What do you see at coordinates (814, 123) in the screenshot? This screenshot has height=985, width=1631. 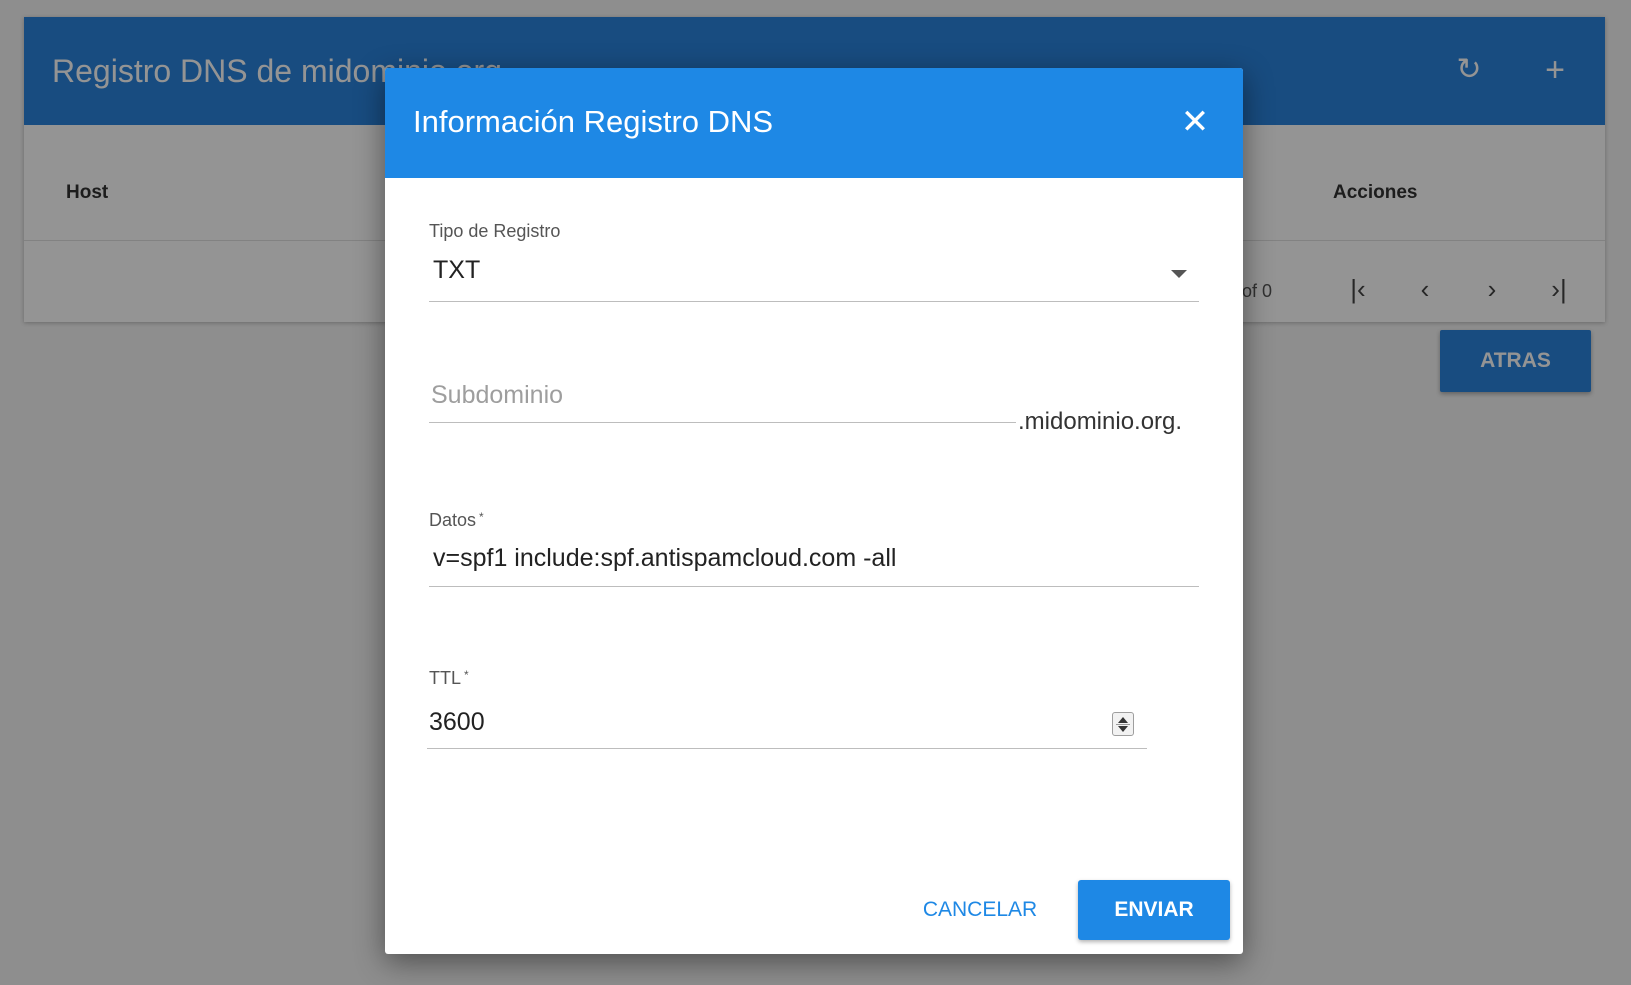 I see `dialog-header: Información Registro DNS ✕` at bounding box center [814, 123].